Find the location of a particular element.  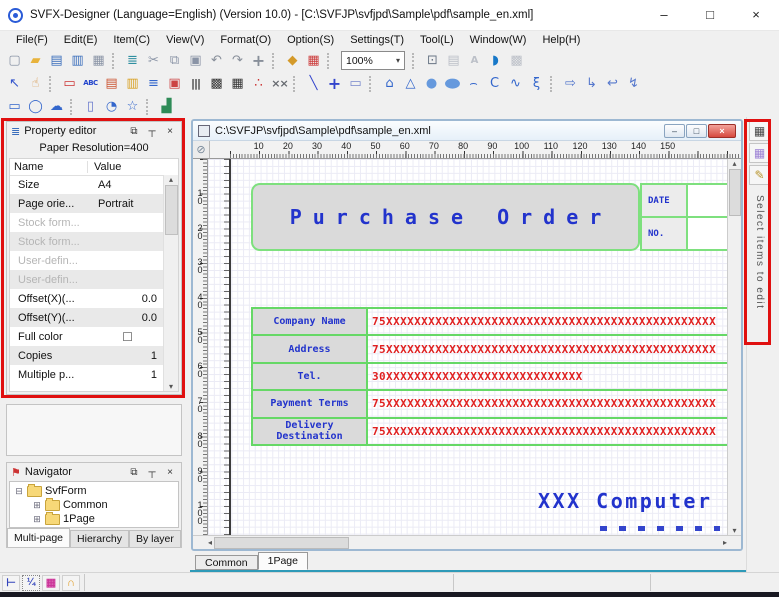

page-tab-common: Common is located at coordinates (226, 562).